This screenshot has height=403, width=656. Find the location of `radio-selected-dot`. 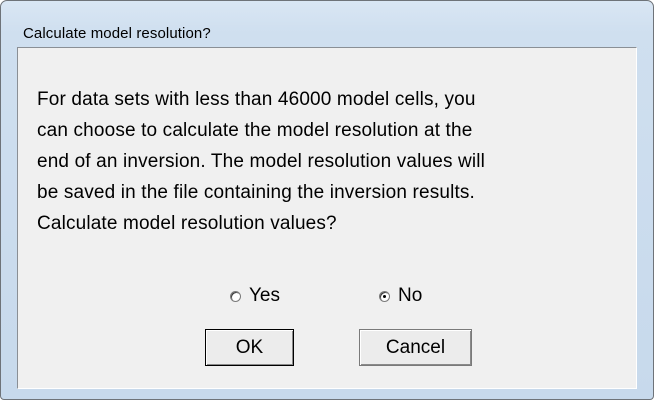

radio-selected-dot is located at coordinates (384, 296).